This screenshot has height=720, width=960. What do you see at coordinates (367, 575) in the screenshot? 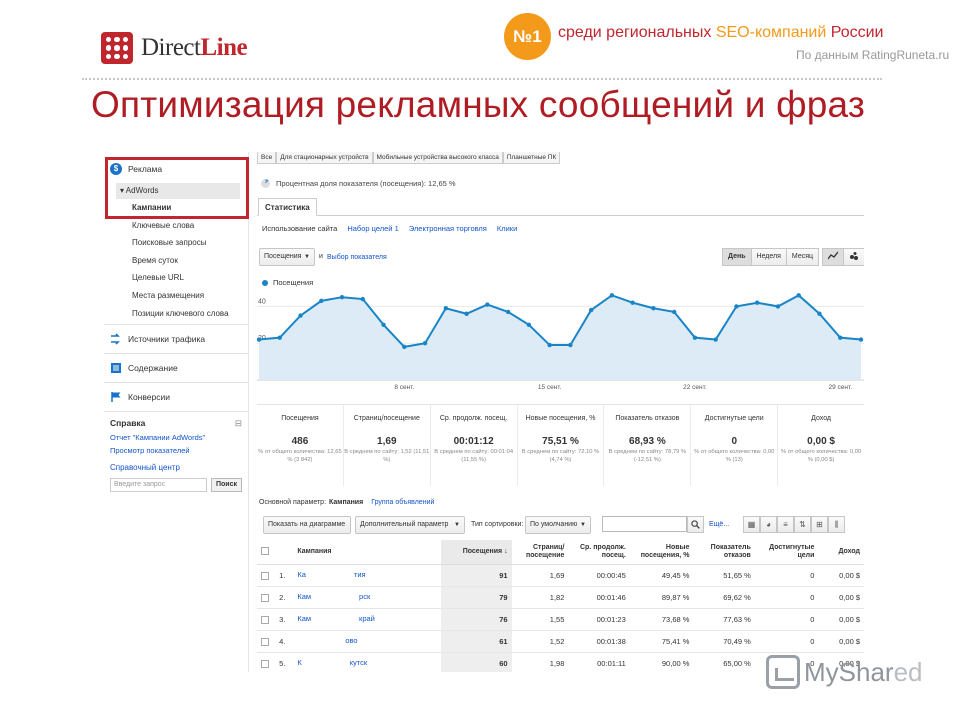
I see `campaign-link: Ка тия` at bounding box center [367, 575].